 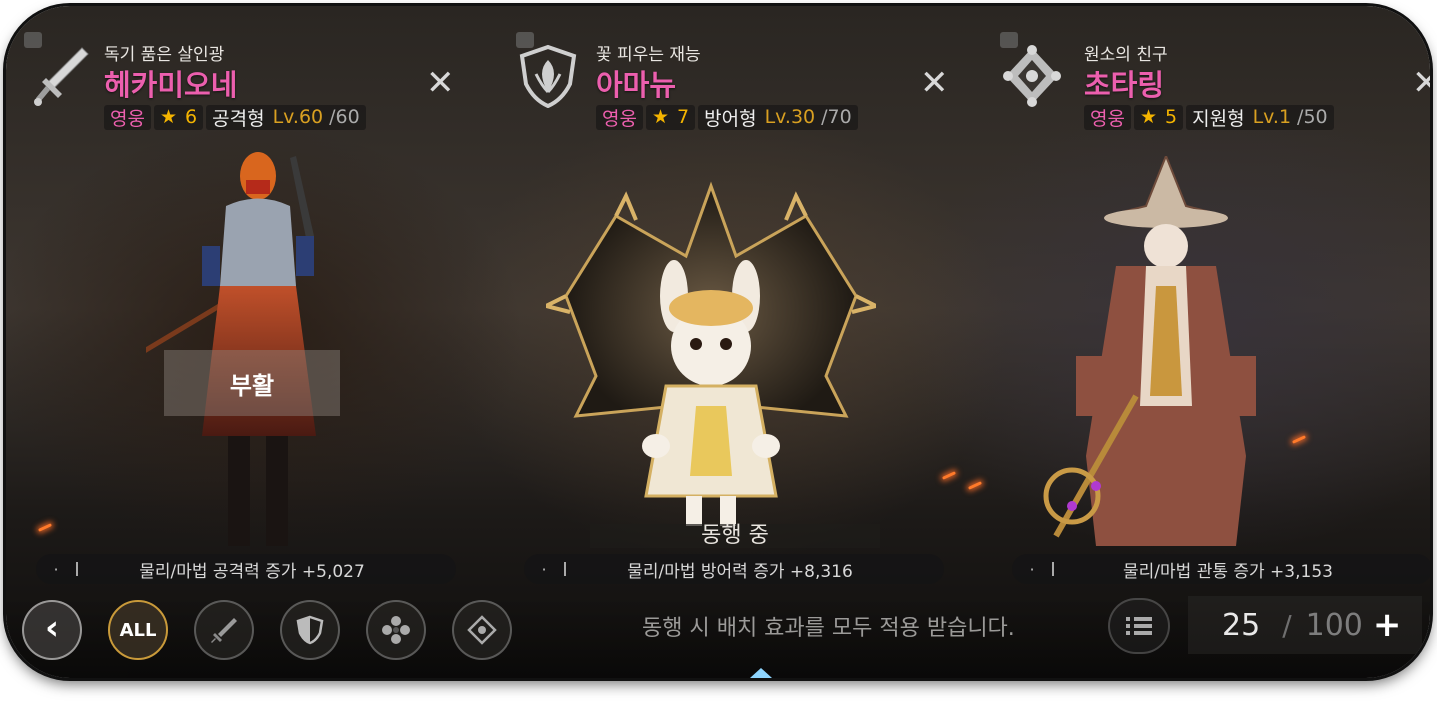 What do you see at coordinates (1387, 625) in the screenshot?
I see `expand-slots-button: +` at bounding box center [1387, 625].